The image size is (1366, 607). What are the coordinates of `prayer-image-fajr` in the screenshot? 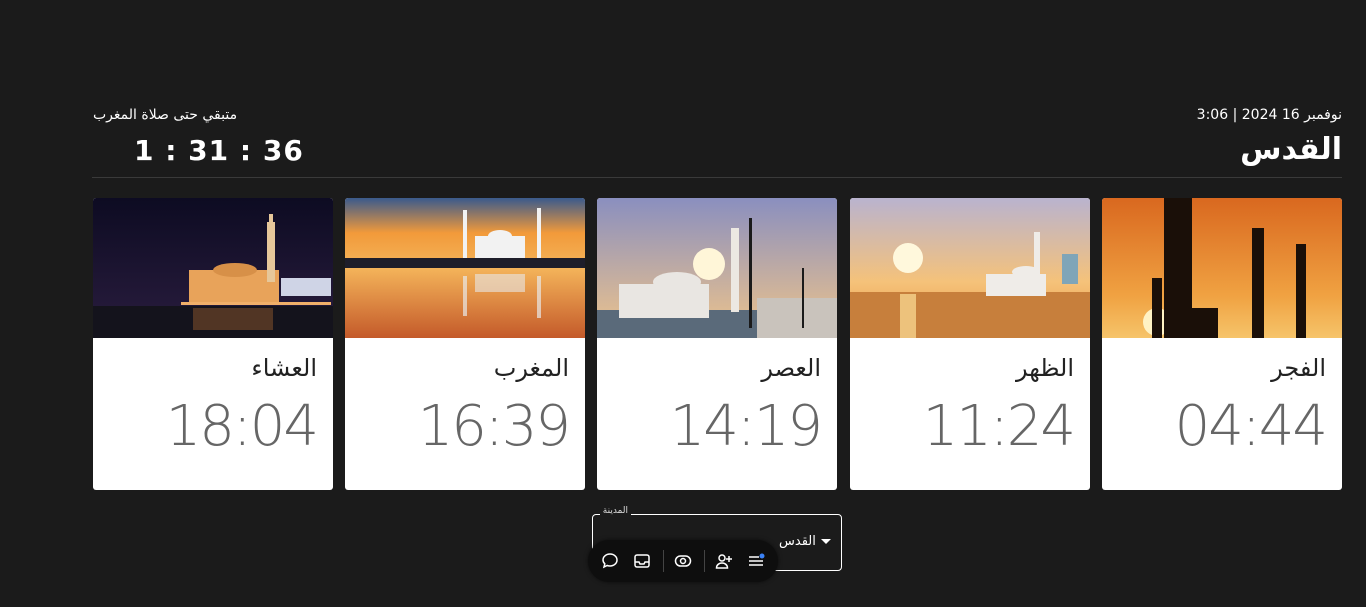 It's located at (1222, 268).